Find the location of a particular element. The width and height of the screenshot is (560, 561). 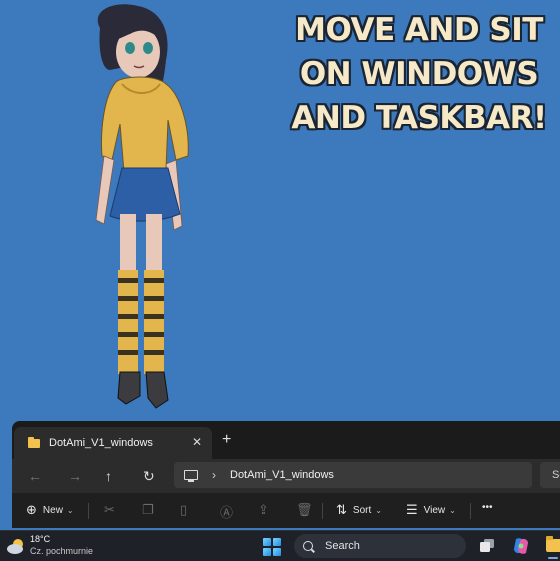

copilot-icon is located at coordinates (521, 546).